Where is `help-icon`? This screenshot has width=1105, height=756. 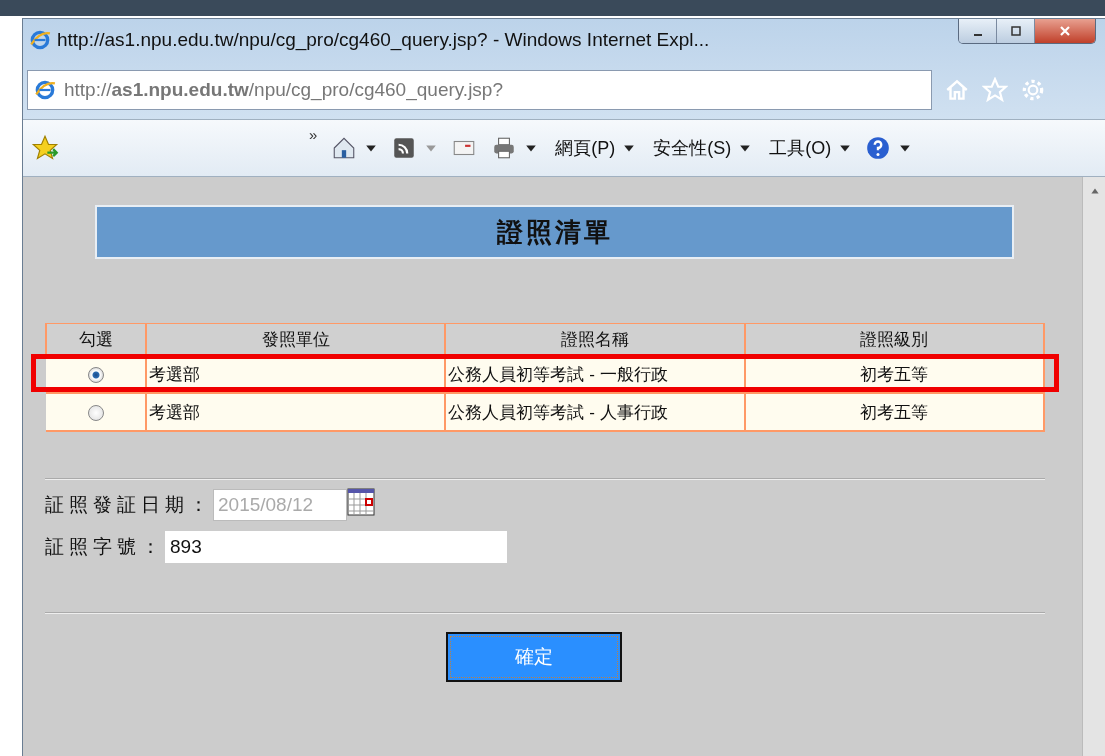
help-icon is located at coordinates (878, 148).